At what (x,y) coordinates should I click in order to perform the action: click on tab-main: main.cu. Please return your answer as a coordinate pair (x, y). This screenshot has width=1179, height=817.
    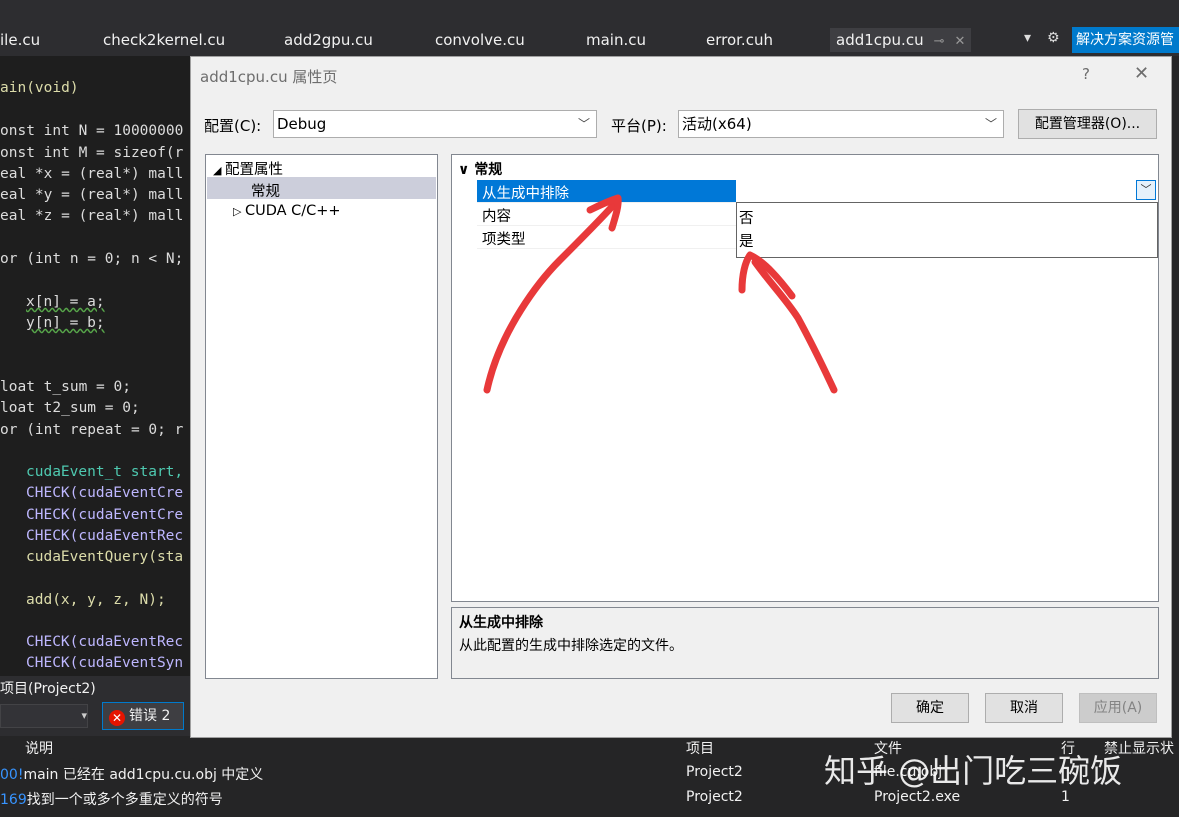
    Looking at the image, I should click on (616, 40).